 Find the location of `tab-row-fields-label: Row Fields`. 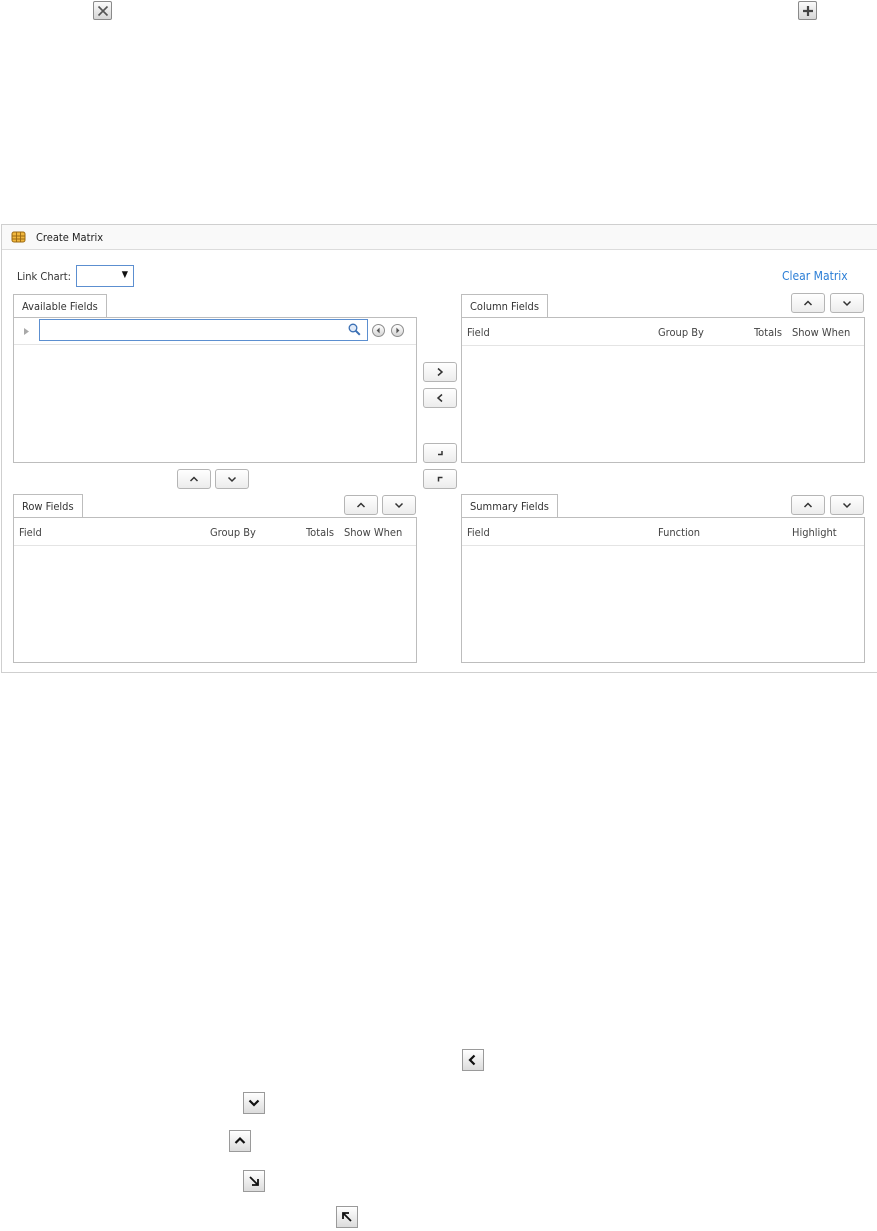

tab-row-fields-label: Row Fields is located at coordinates (48, 506).